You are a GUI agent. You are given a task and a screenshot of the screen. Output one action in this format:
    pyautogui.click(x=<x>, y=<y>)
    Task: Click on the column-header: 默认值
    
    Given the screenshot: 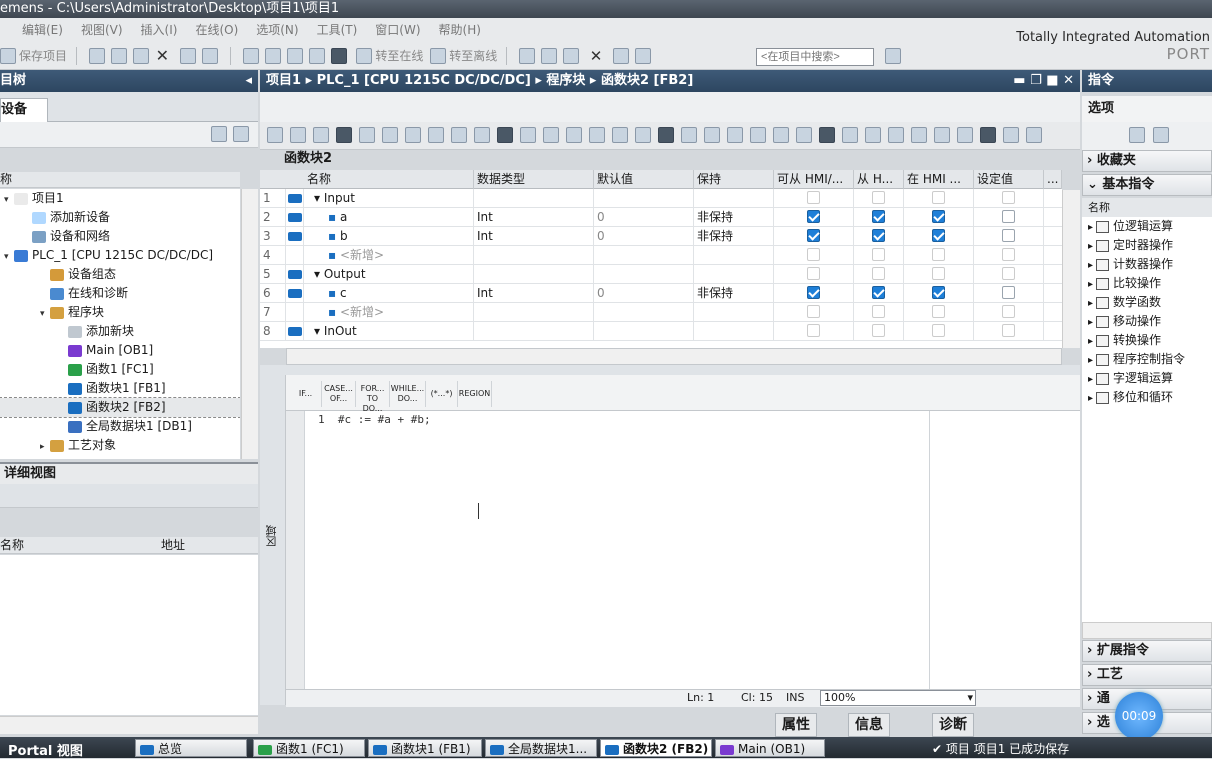 What is the action you would take?
    pyautogui.click(x=644, y=179)
    